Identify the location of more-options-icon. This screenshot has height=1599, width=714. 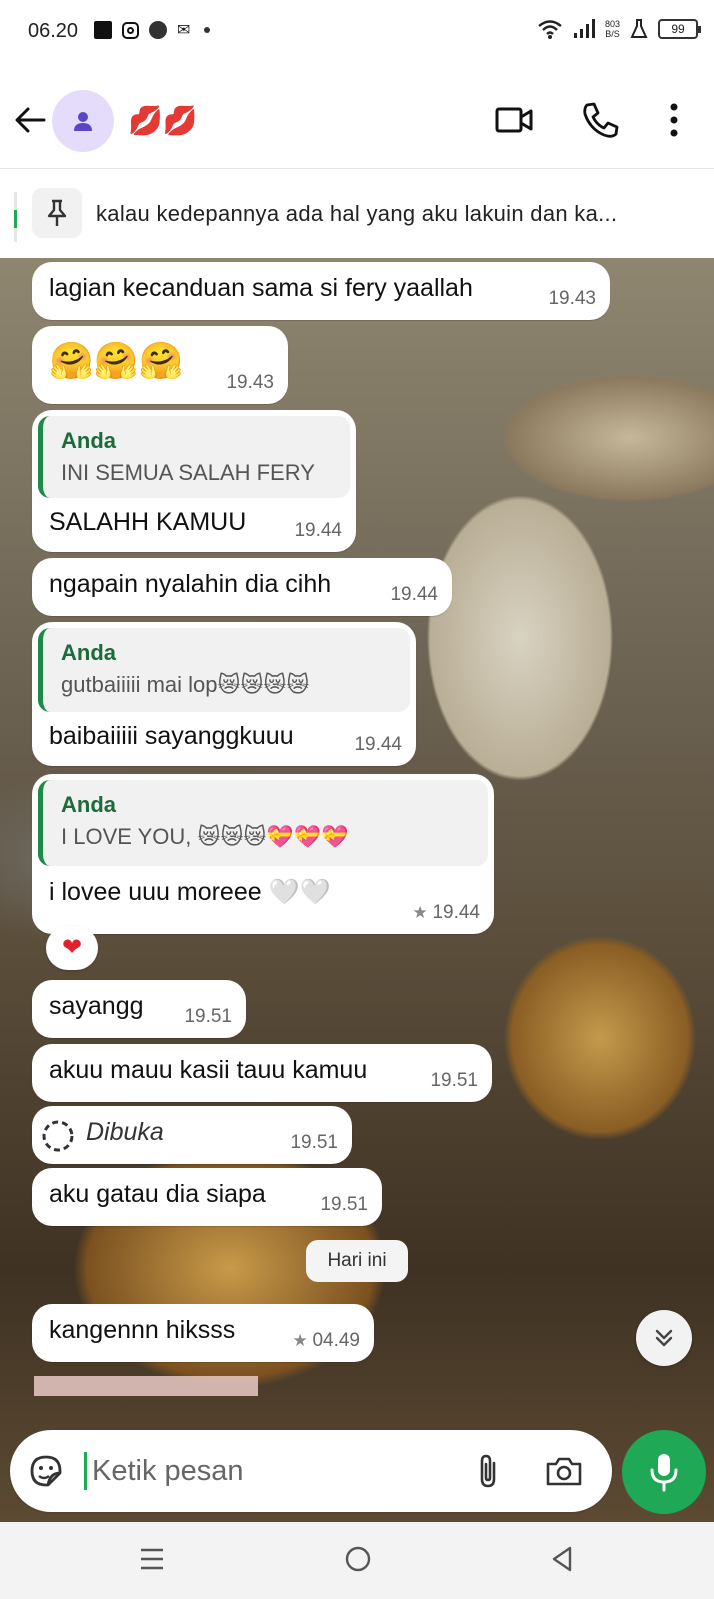
(674, 120).